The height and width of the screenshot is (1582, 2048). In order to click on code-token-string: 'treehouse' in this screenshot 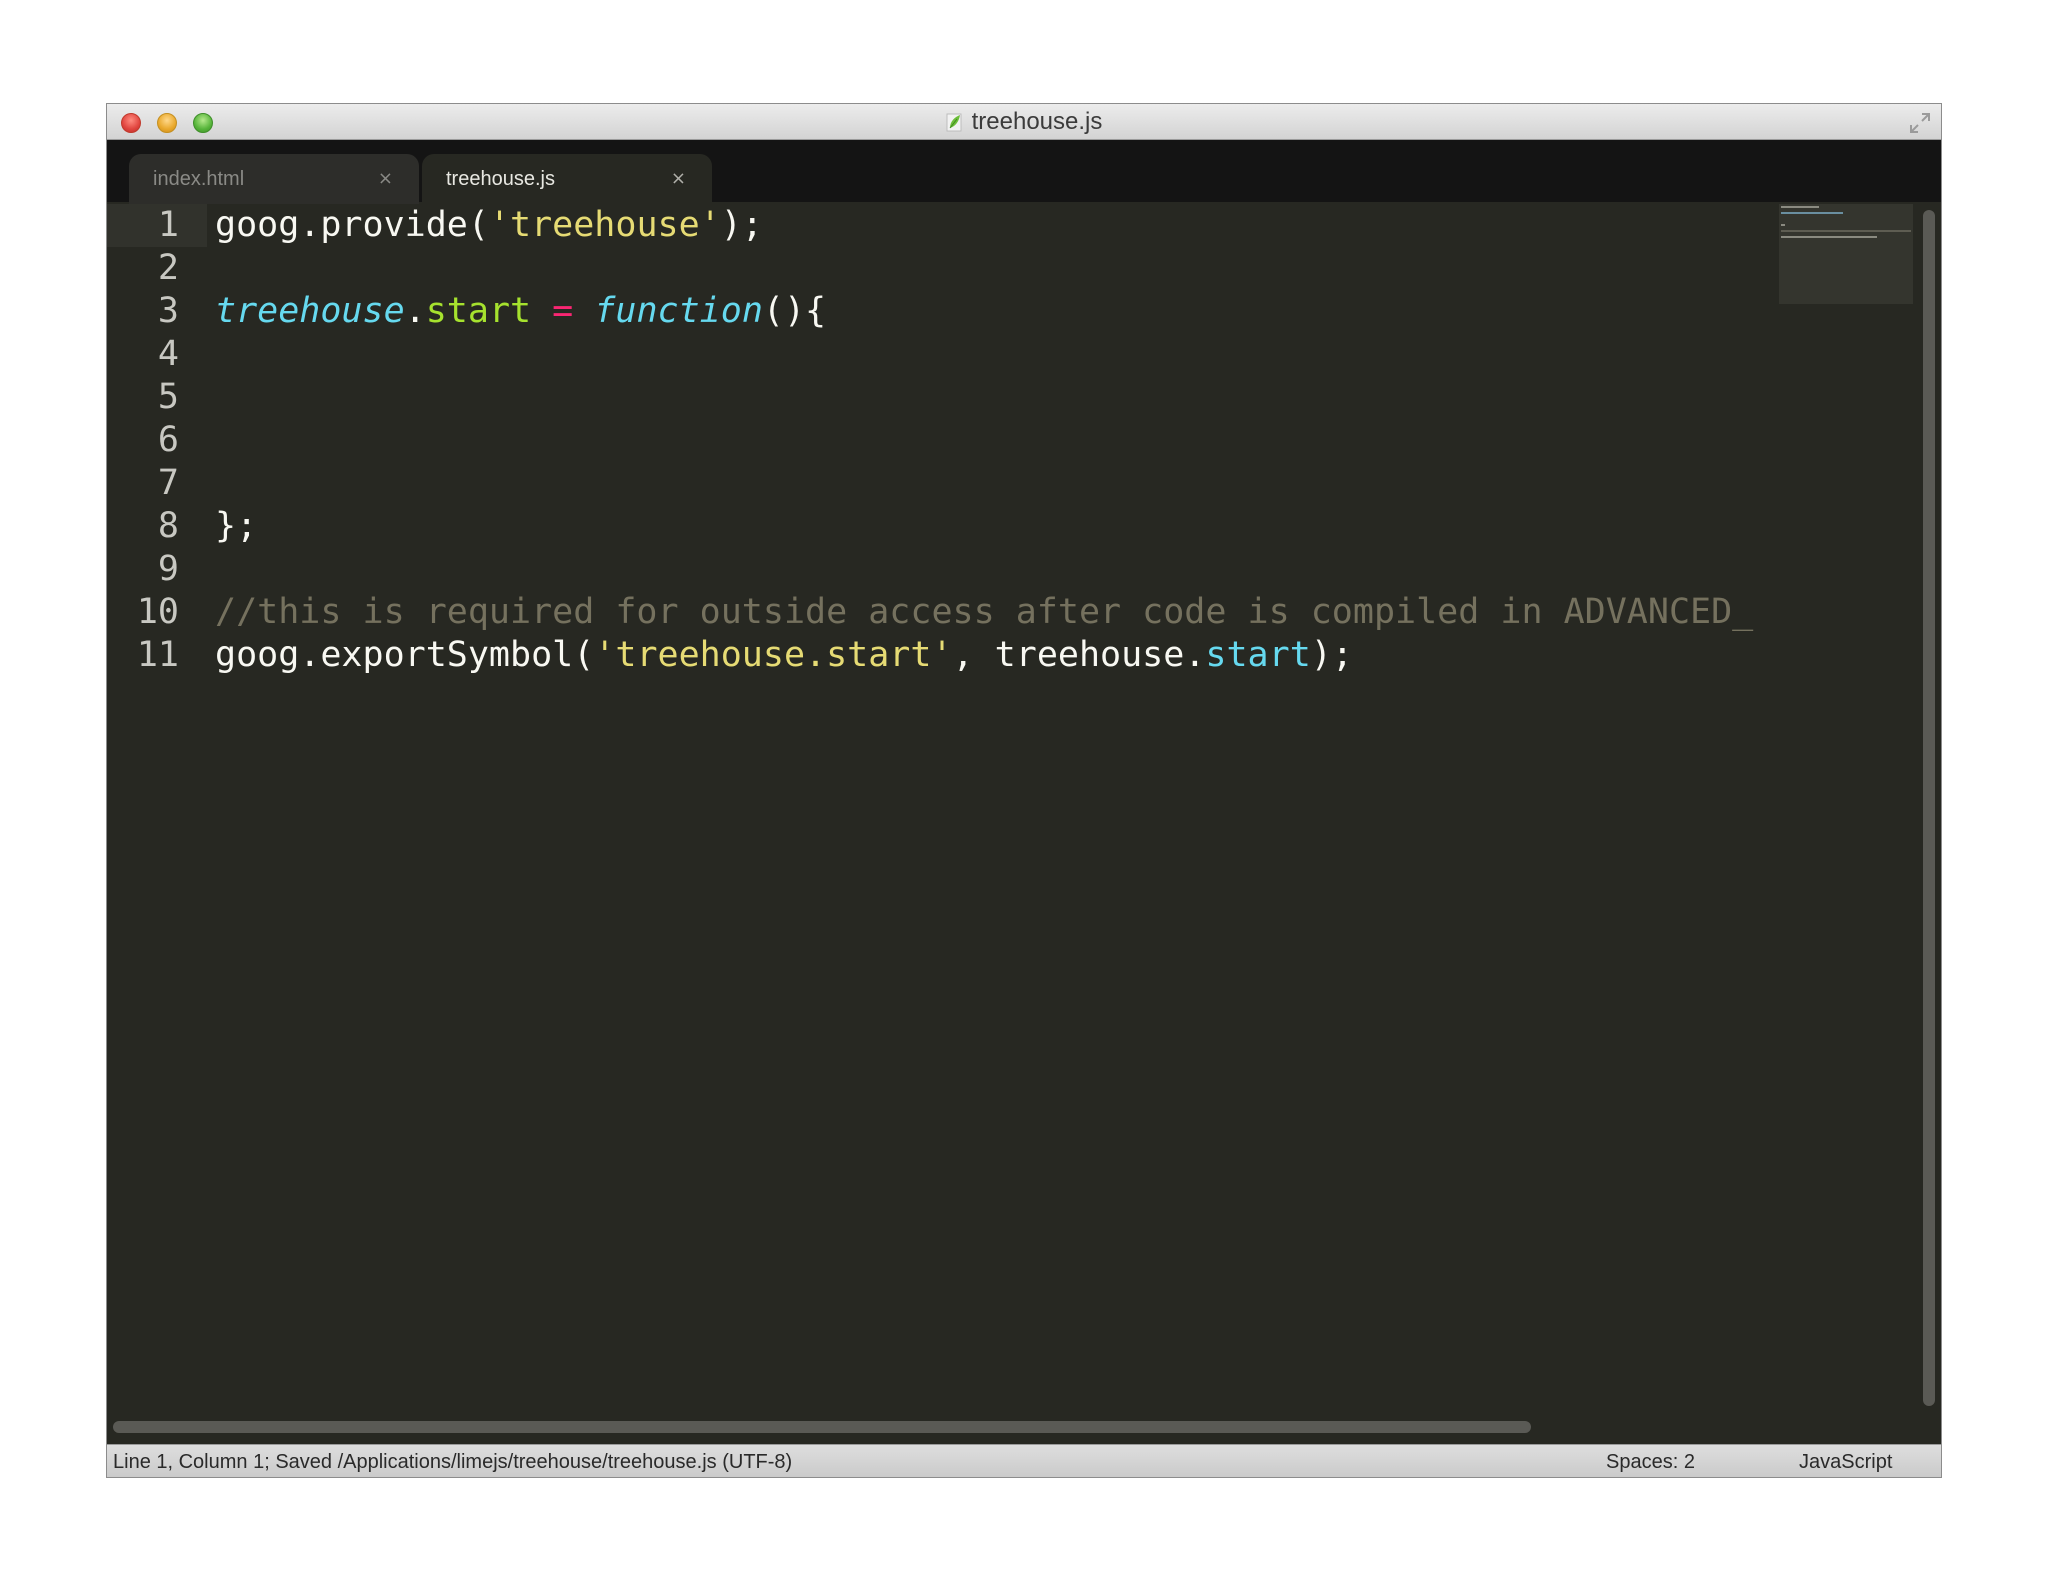, I will do `click(604, 225)`.